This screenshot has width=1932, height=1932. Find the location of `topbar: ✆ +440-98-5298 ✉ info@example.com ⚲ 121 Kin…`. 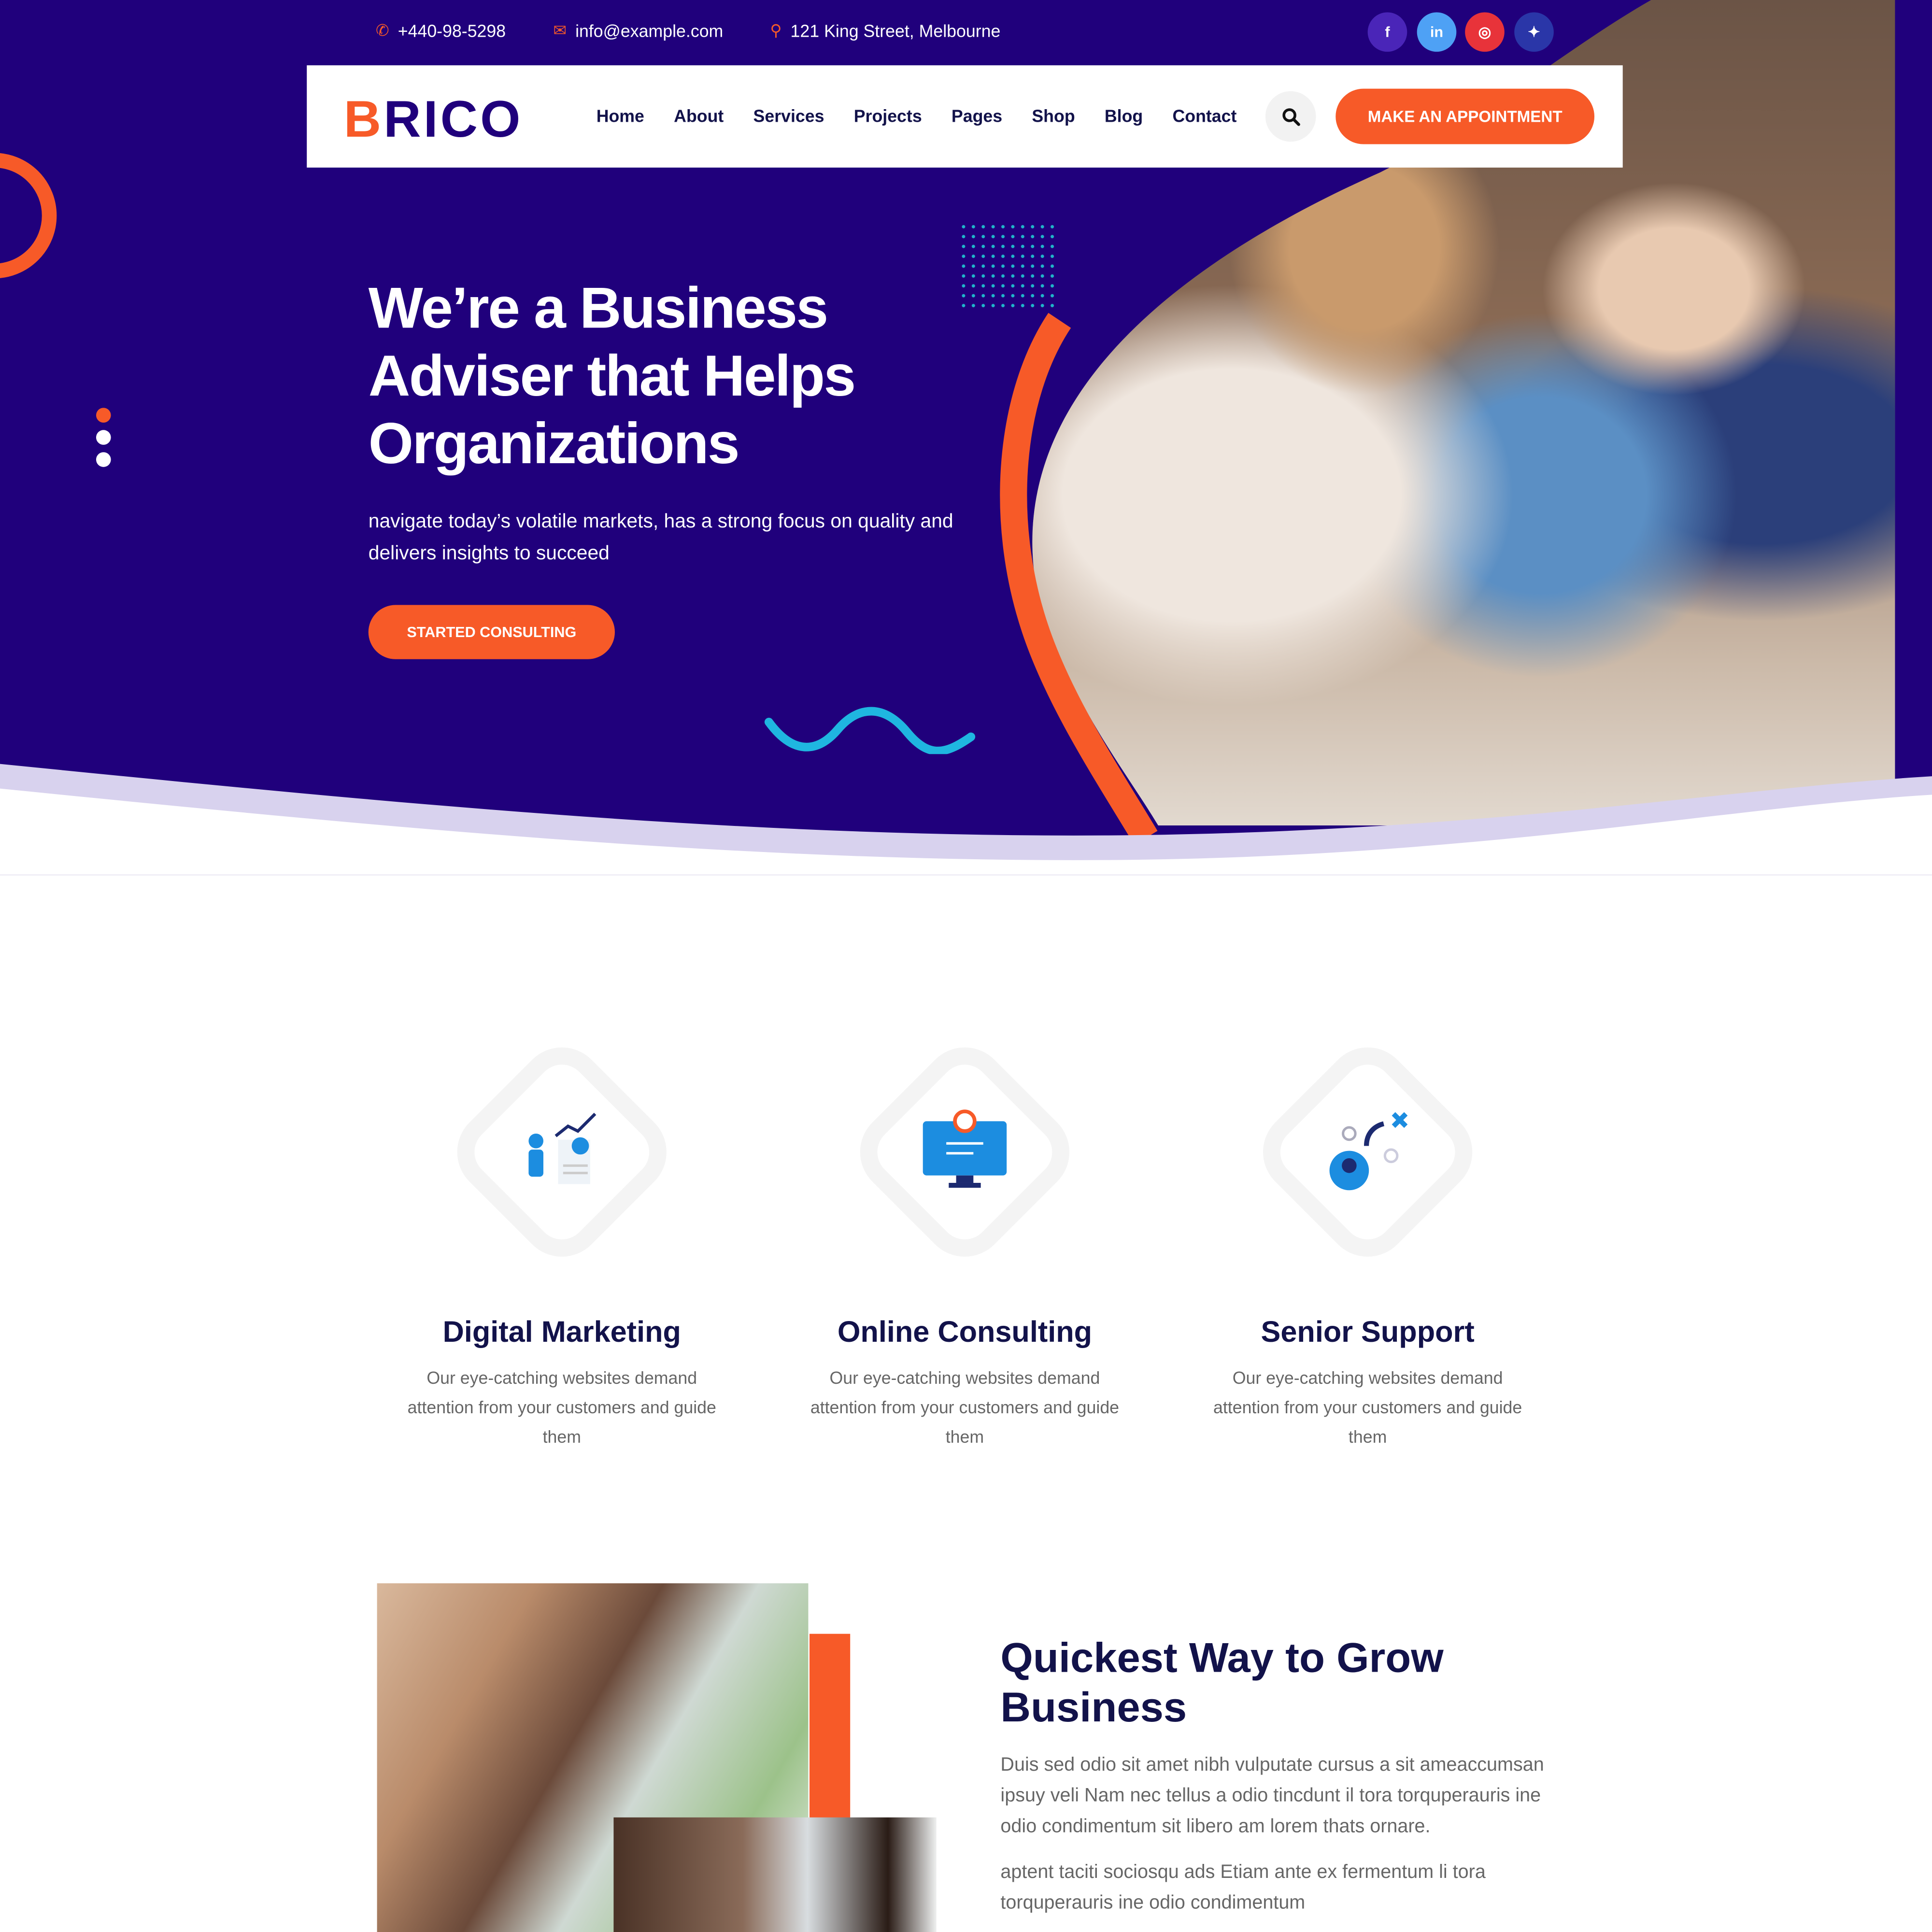

topbar: ✆ +440-98-5298 ✉ info@example.com ⚲ 121 Kin… is located at coordinates (966, 32).